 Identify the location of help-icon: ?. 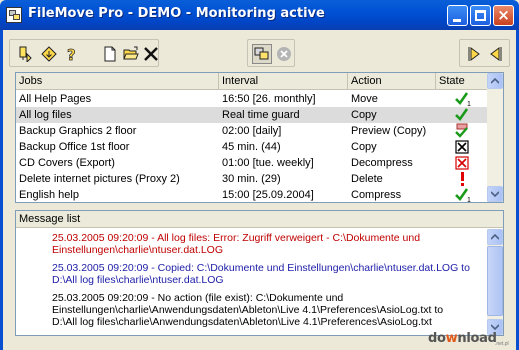
(72, 54).